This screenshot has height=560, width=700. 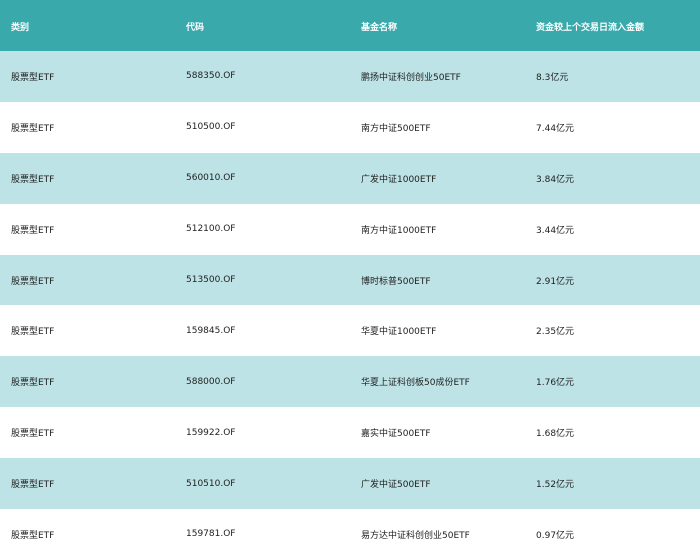 I want to click on inflow-cell: 1.52亿元, so click(x=555, y=485).